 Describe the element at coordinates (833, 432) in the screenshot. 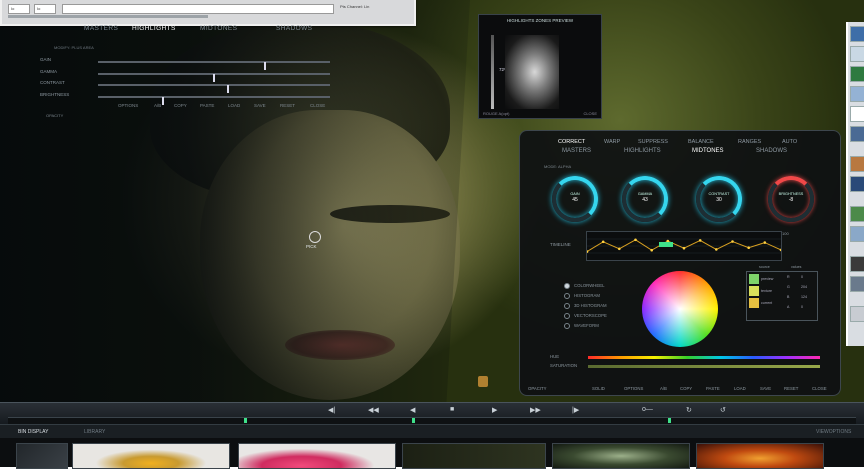

I see `view-options-button: VIEWOPTIONS` at that location.